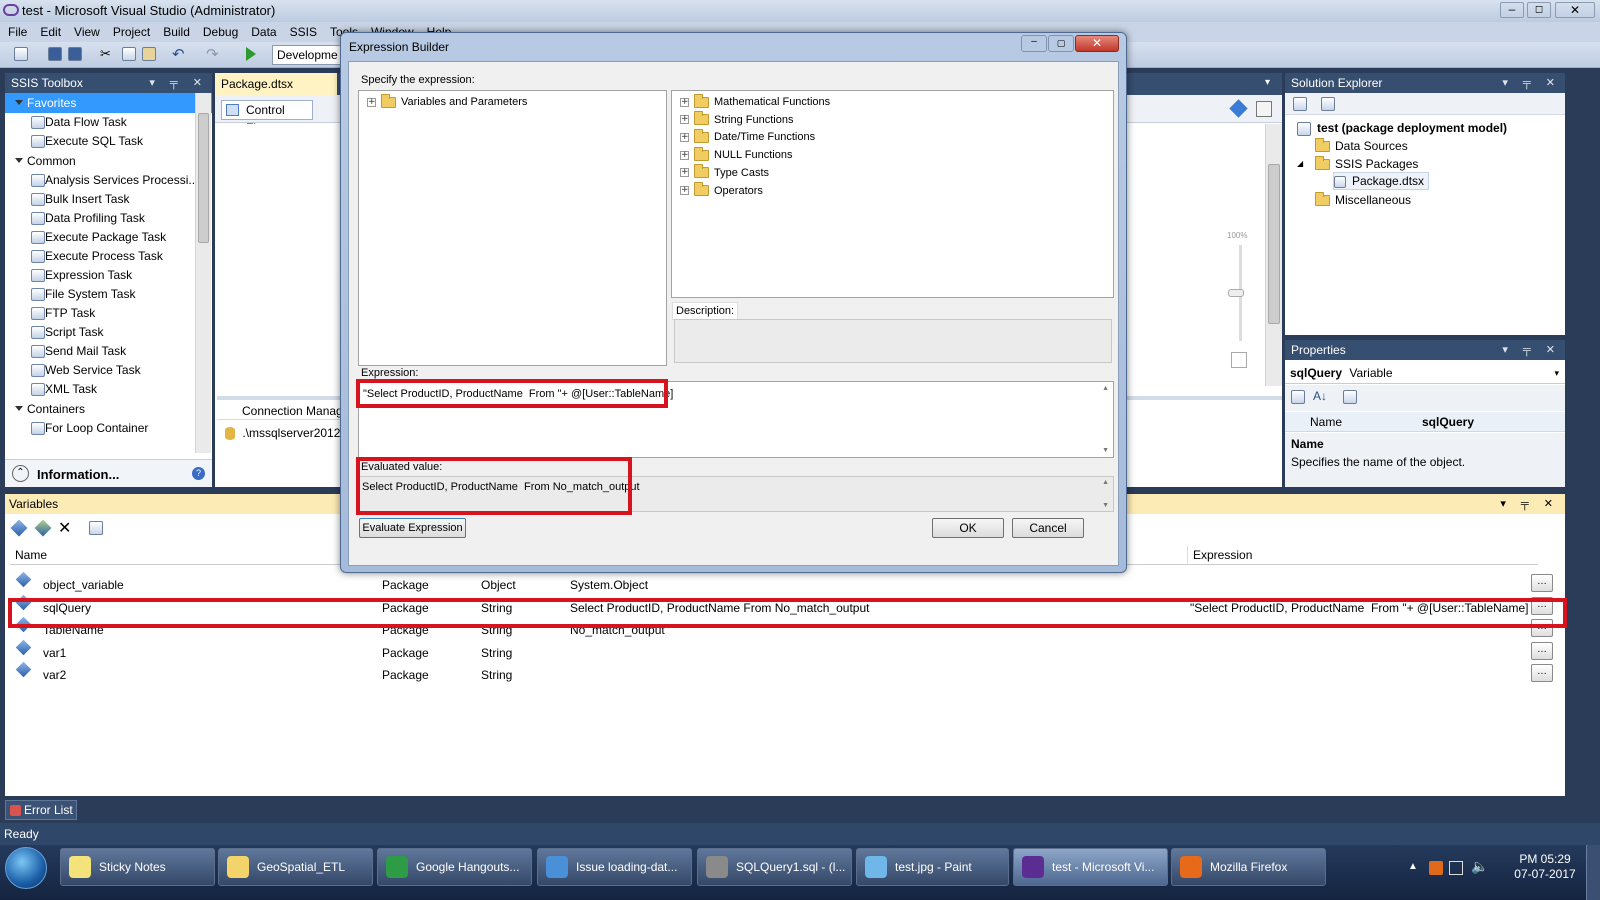 The image size is (1600, 900). What do you see at coordinates (108, 351) in the screenshot?
I see `toolbox-item: Send Mail Task` at bounding box center [108, 351].